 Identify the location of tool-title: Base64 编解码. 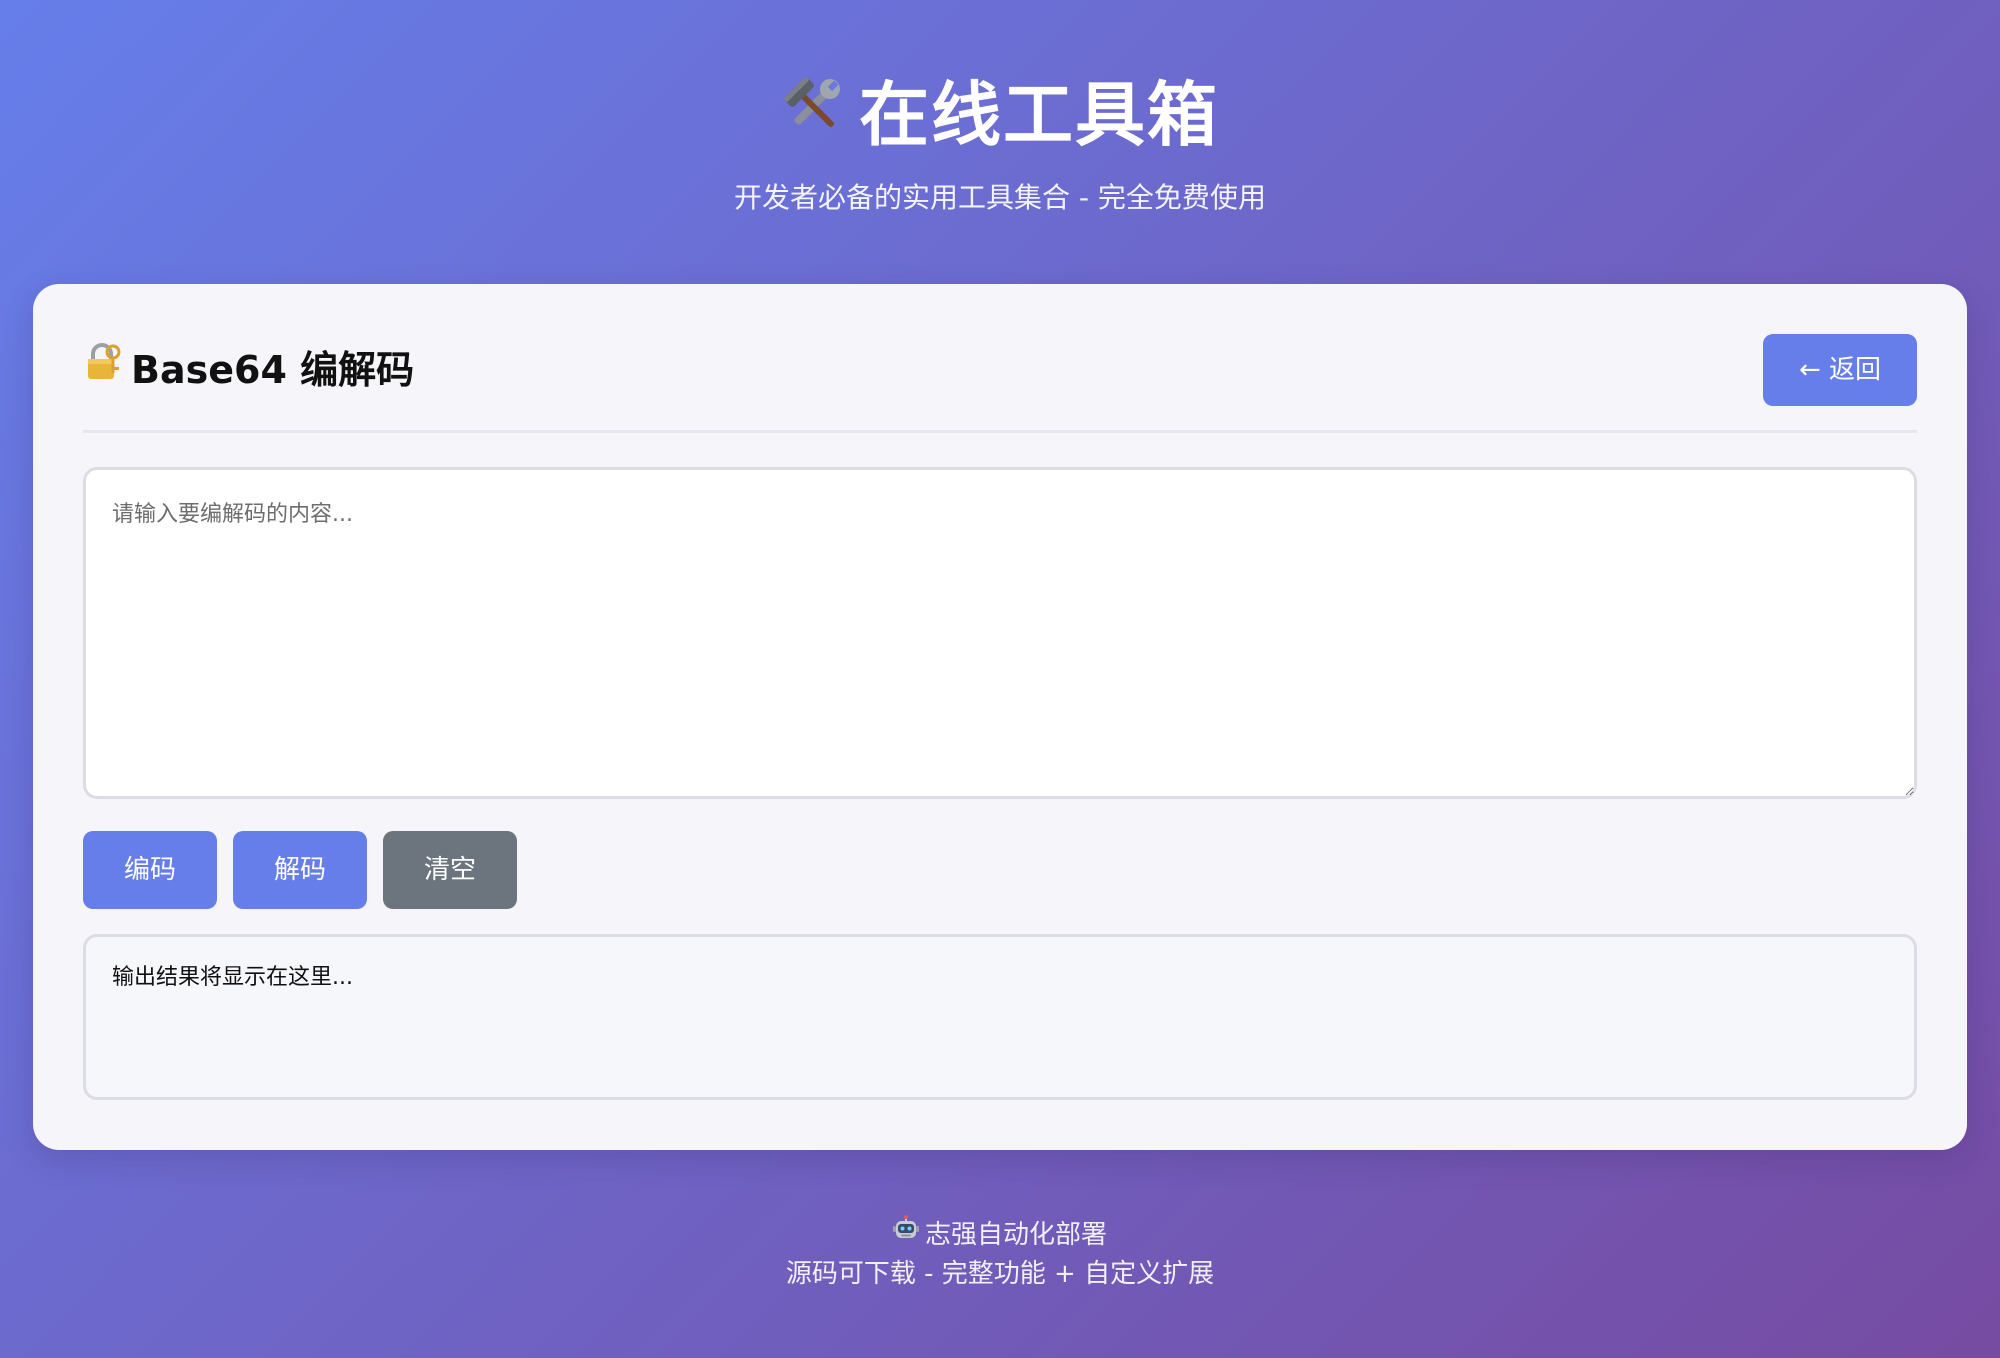
(248, 370).